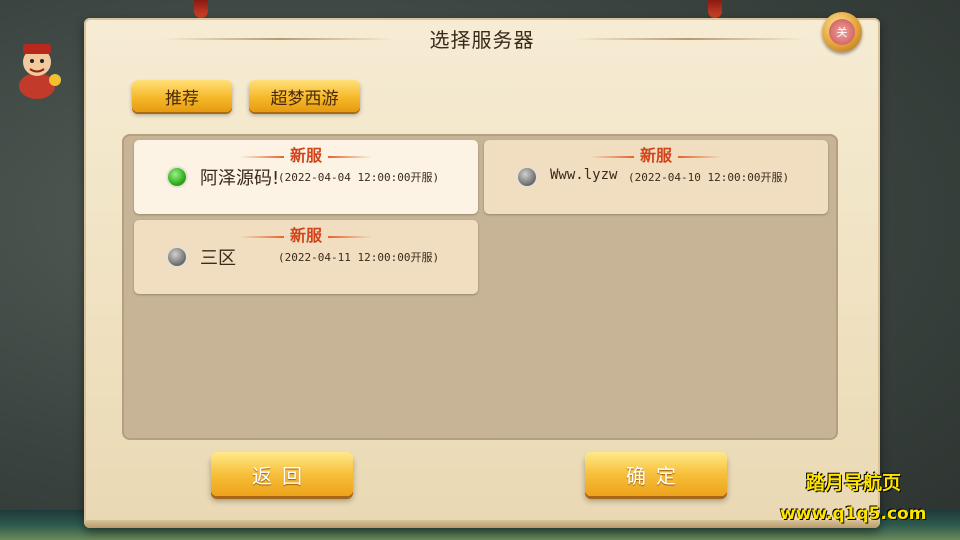 Image resolution: width=960 pixels, height=540 pixels. I want to click on hanging-rope-right, so click(715, 9).